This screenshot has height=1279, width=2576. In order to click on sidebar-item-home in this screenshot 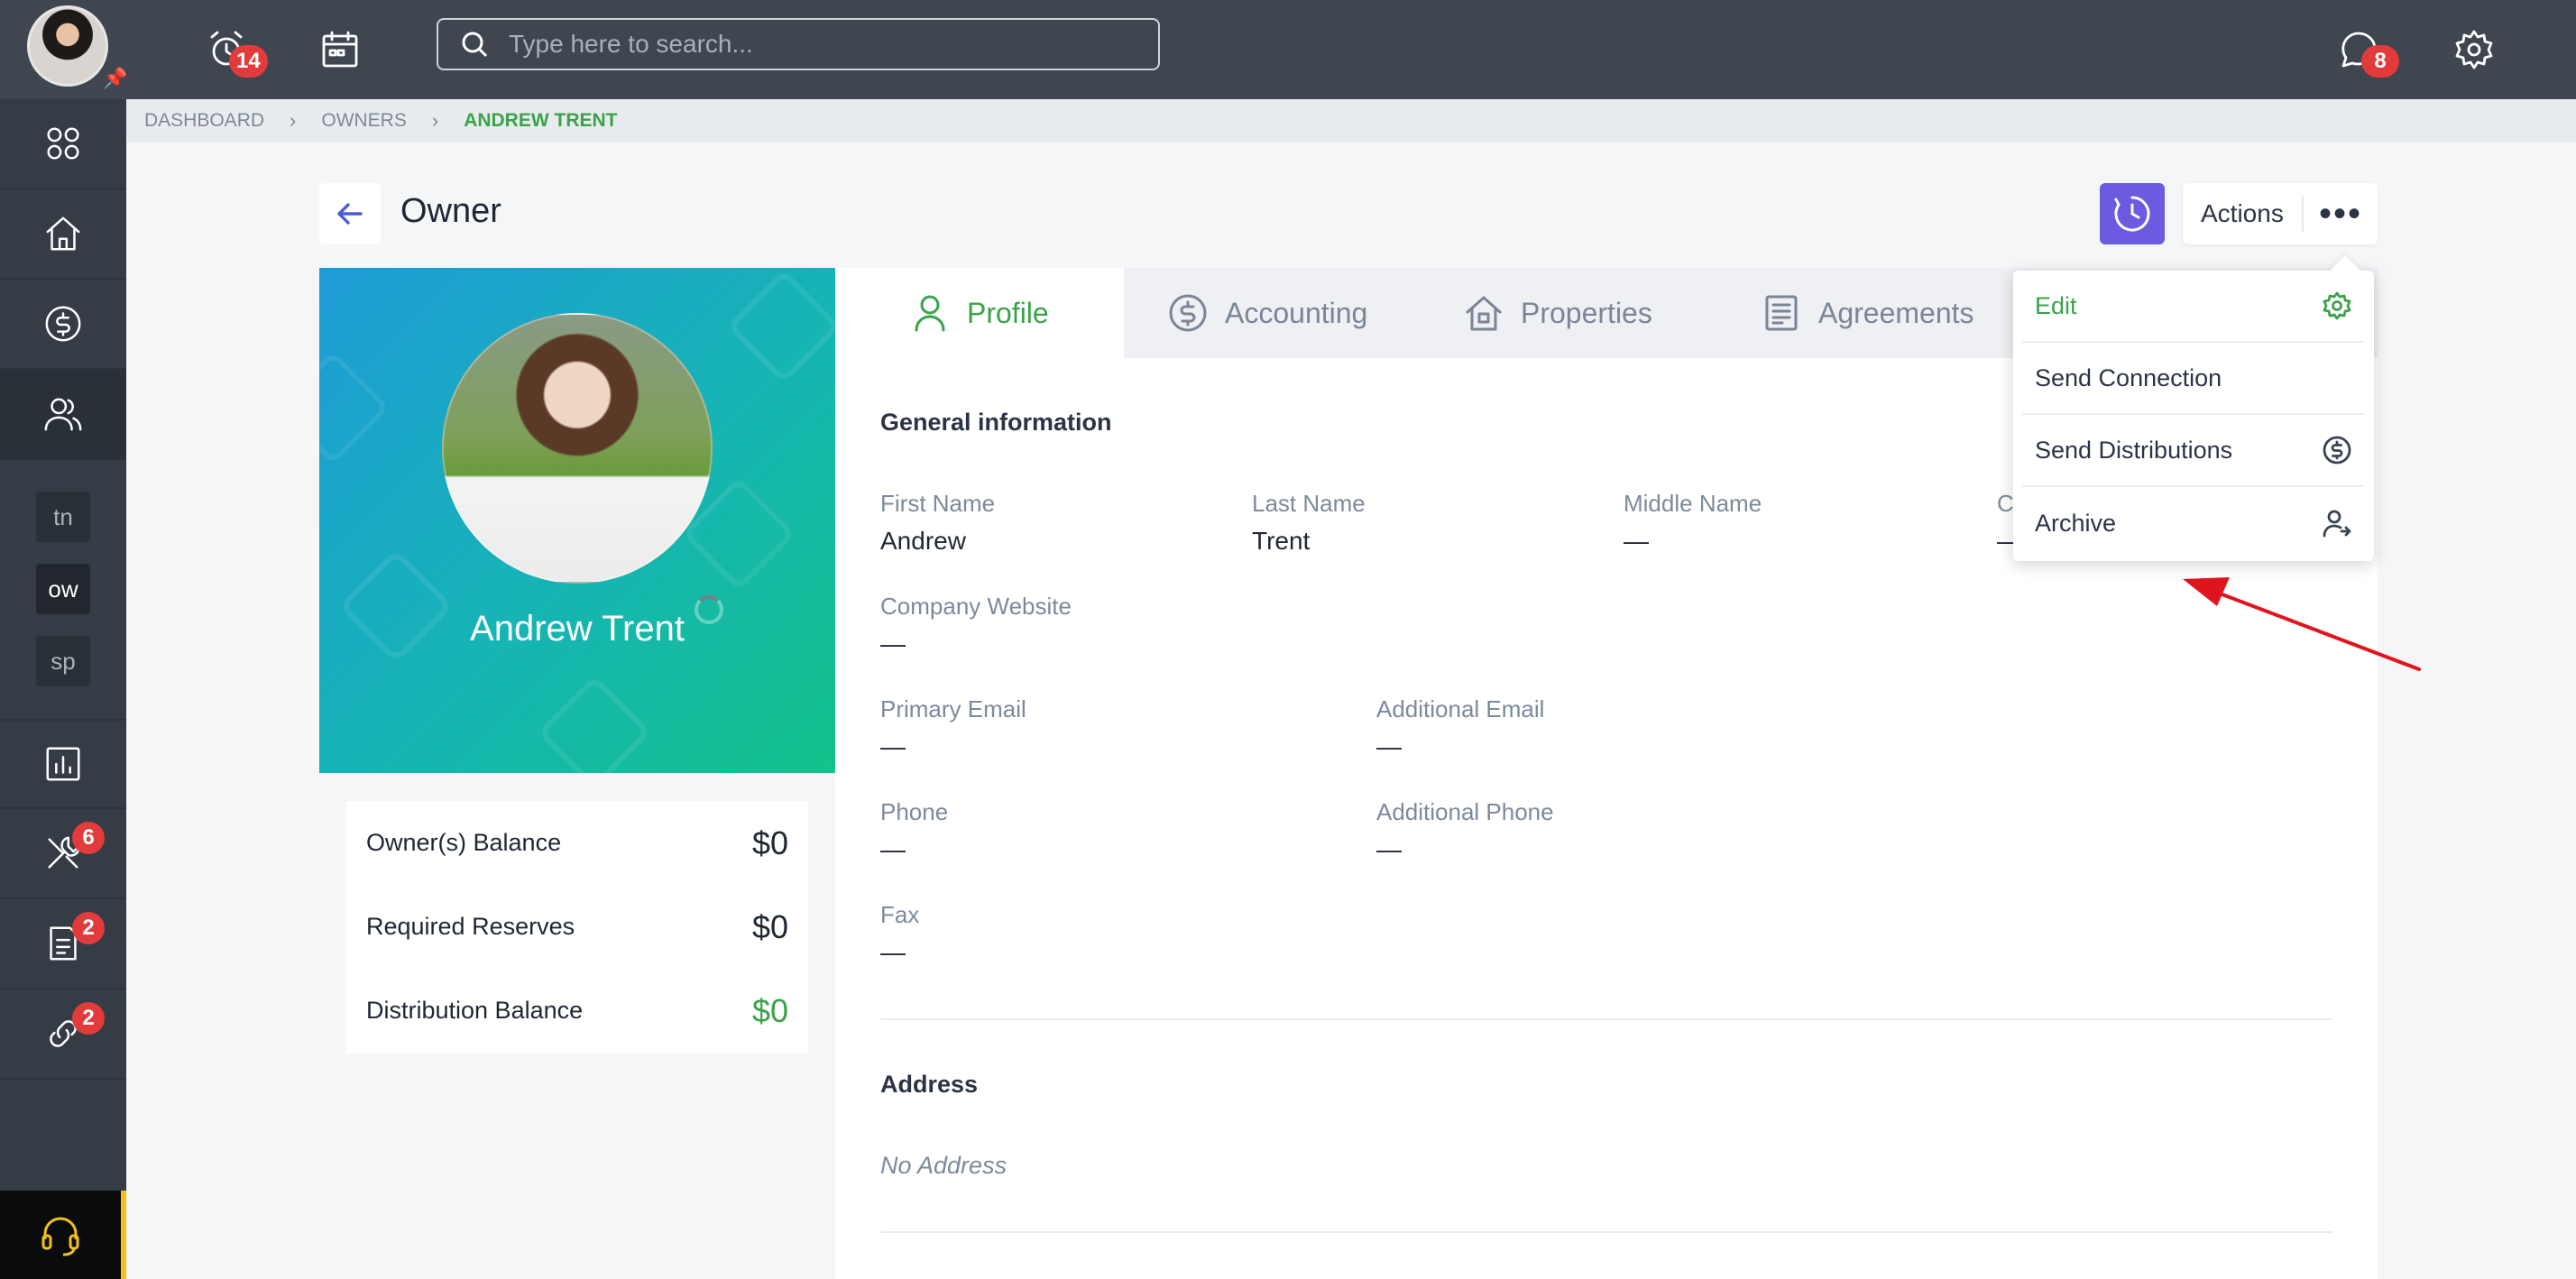, I will do `click(63, 235)`.